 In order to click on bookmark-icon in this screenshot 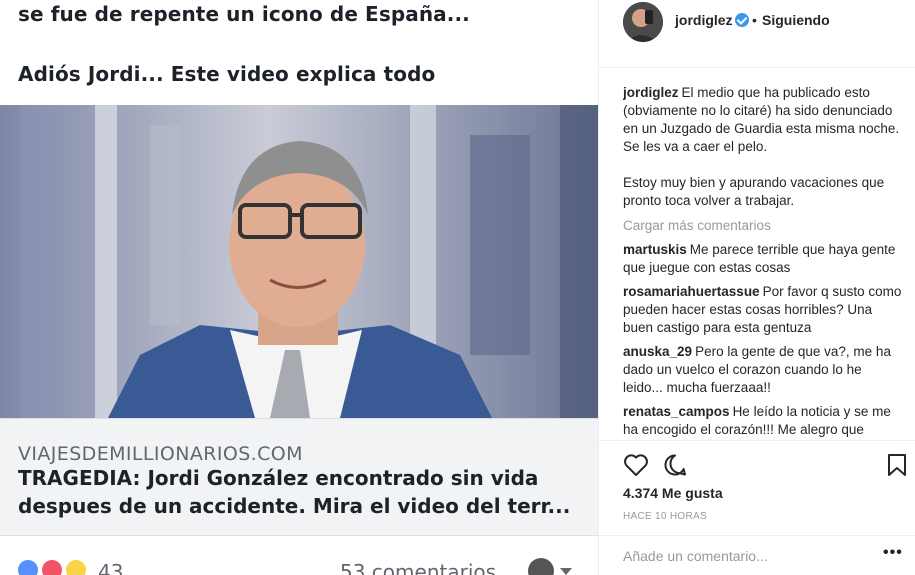, I will do `click(897, 465)`.